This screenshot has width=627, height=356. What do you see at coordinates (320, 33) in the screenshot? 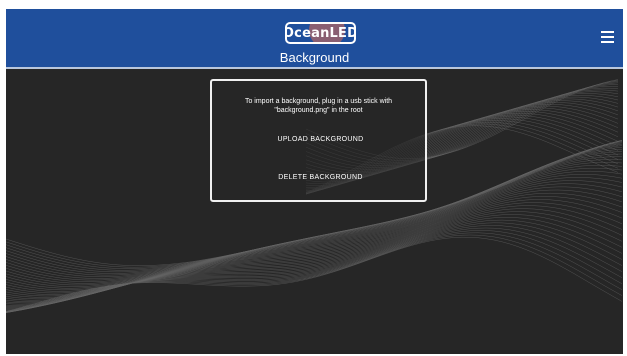
I see `oceanled-logo: OceanLED` at bounding box center [320, 33].